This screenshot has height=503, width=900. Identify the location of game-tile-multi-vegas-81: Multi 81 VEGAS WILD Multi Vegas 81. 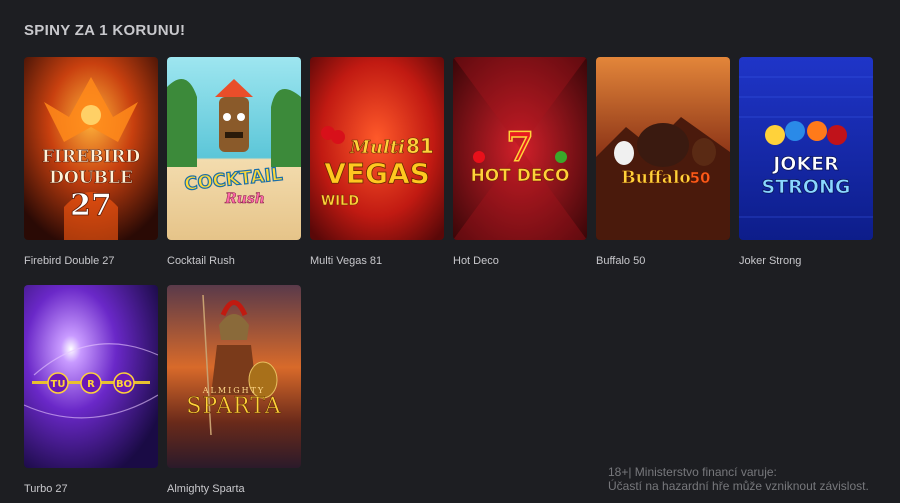
(377, 162).